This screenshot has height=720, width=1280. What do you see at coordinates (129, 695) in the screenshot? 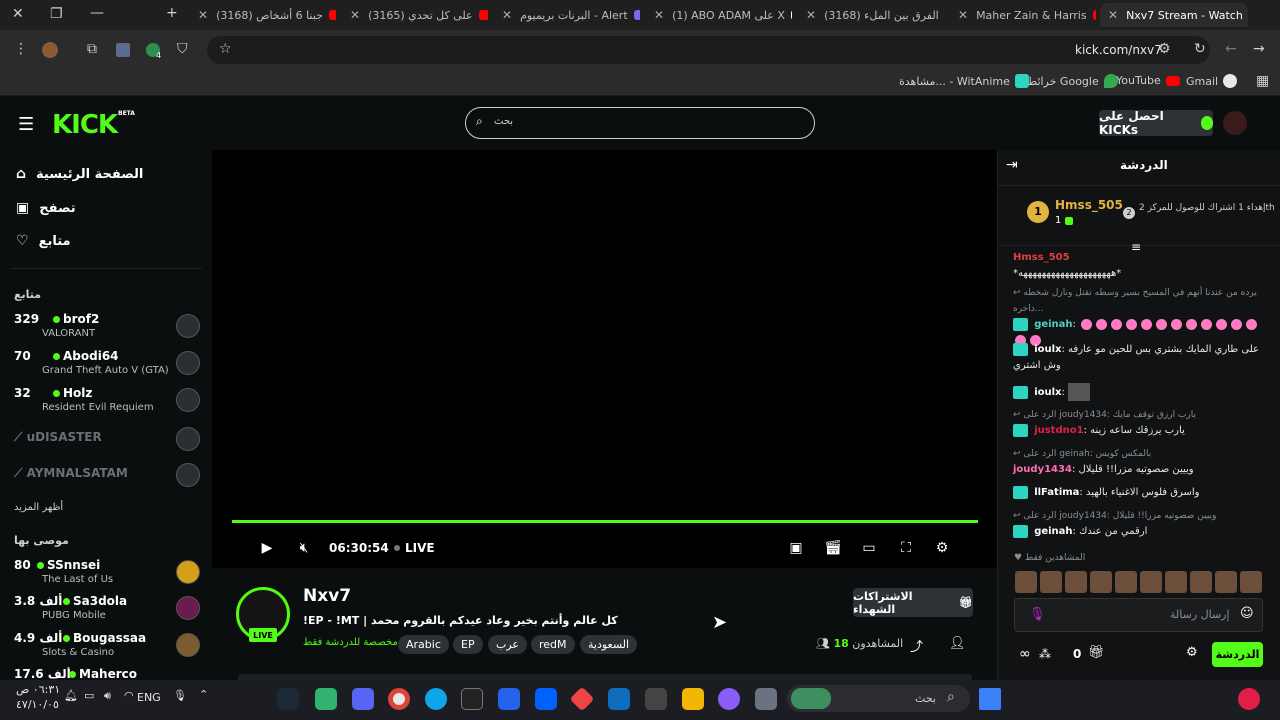
I see `wifi-icon: ◠` at bounding box center [129, 695].